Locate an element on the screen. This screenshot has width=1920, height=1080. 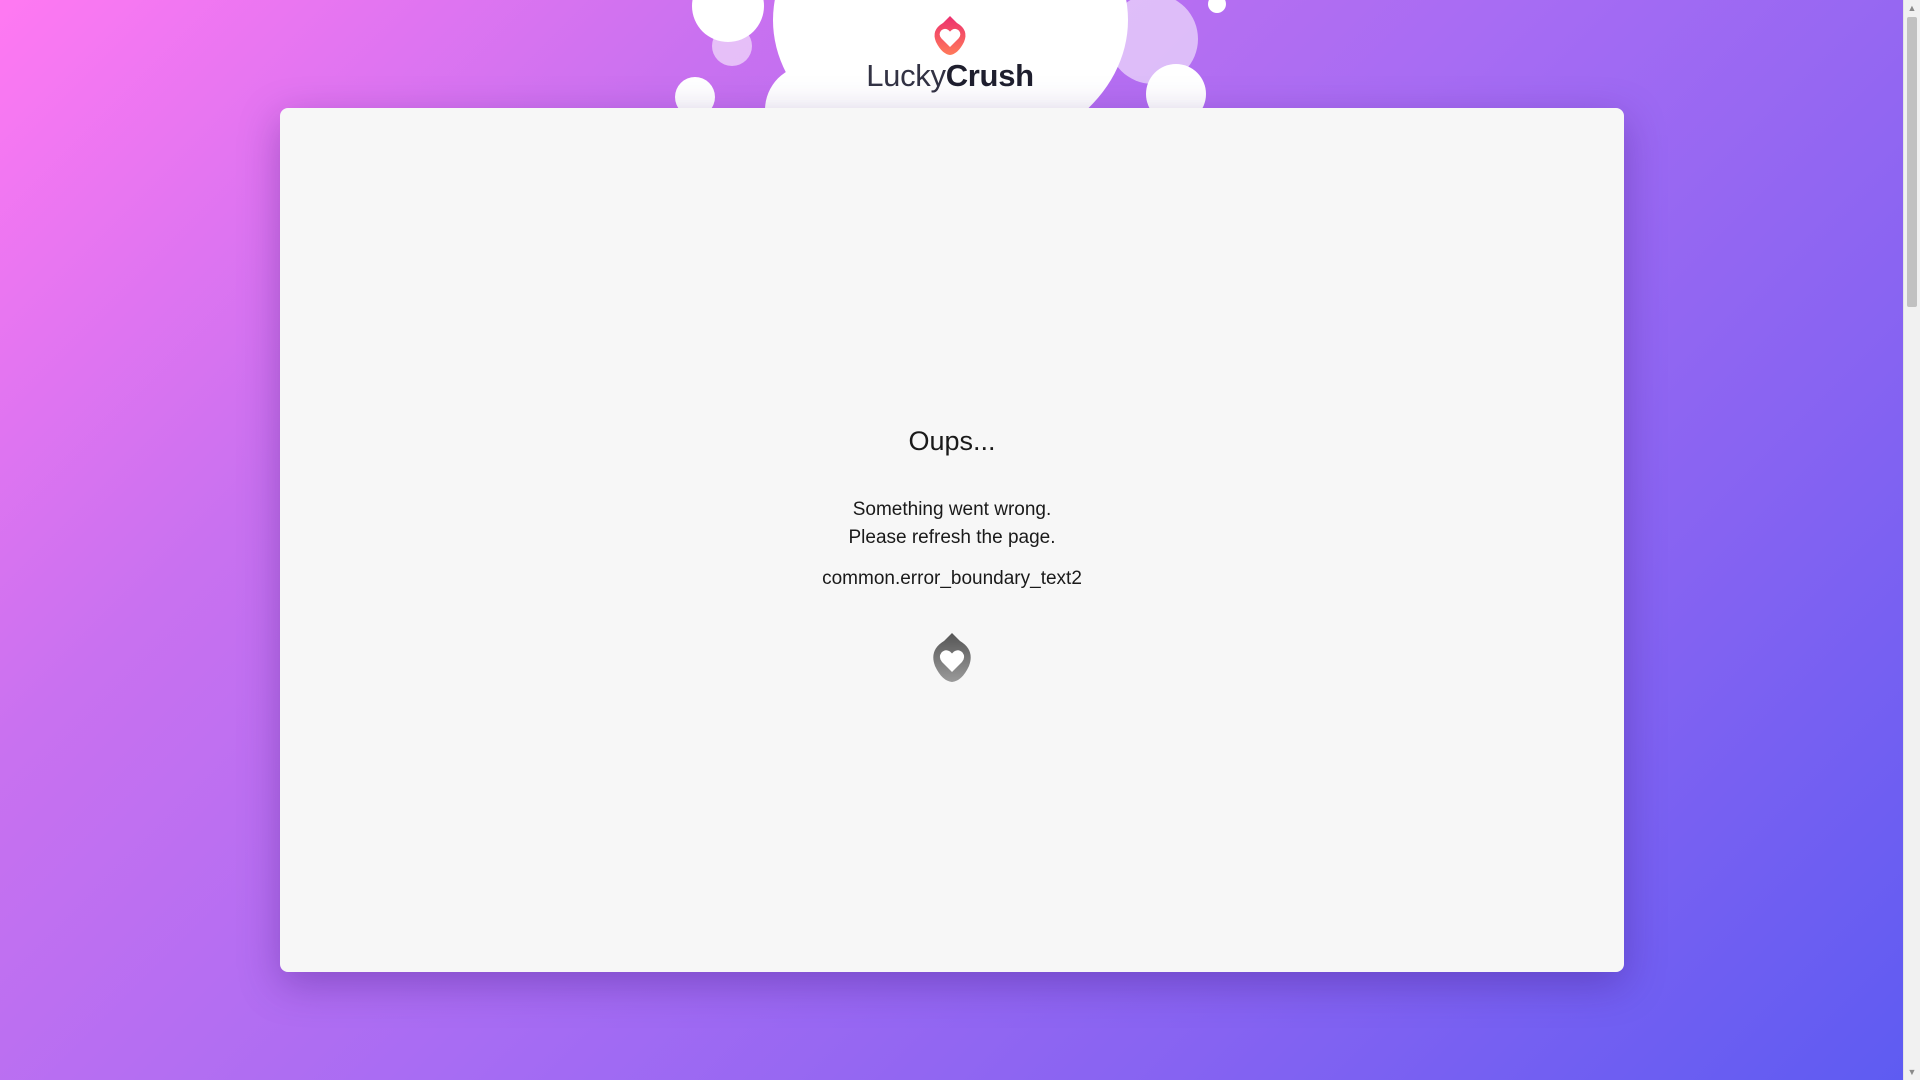
error-translation-key: common.error_boundary_text2 is located at coordinates (952, 578).